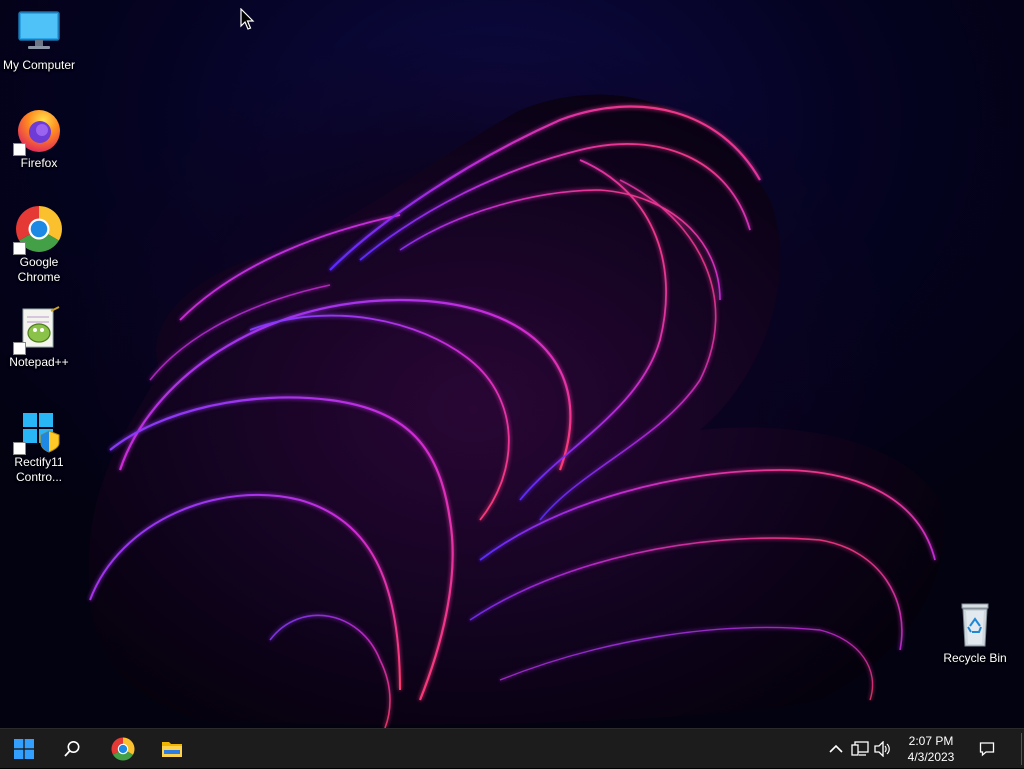 The width and height of the screenshot is (1024, 769). Describe the element at coordinates (38, 330) in the screenshot. I see `notepad-plus-plus-icon` at that location.